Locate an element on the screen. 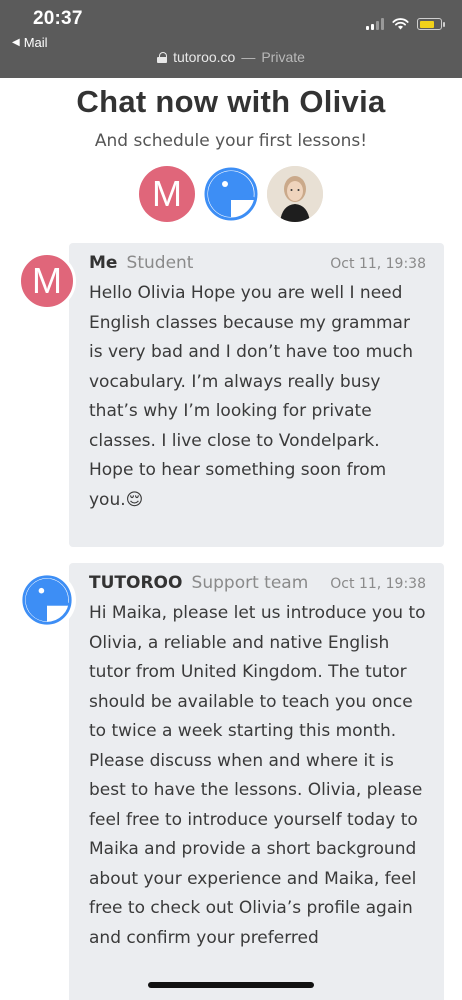  message-sender-block: Me Student is located at coordinates (141, 263).